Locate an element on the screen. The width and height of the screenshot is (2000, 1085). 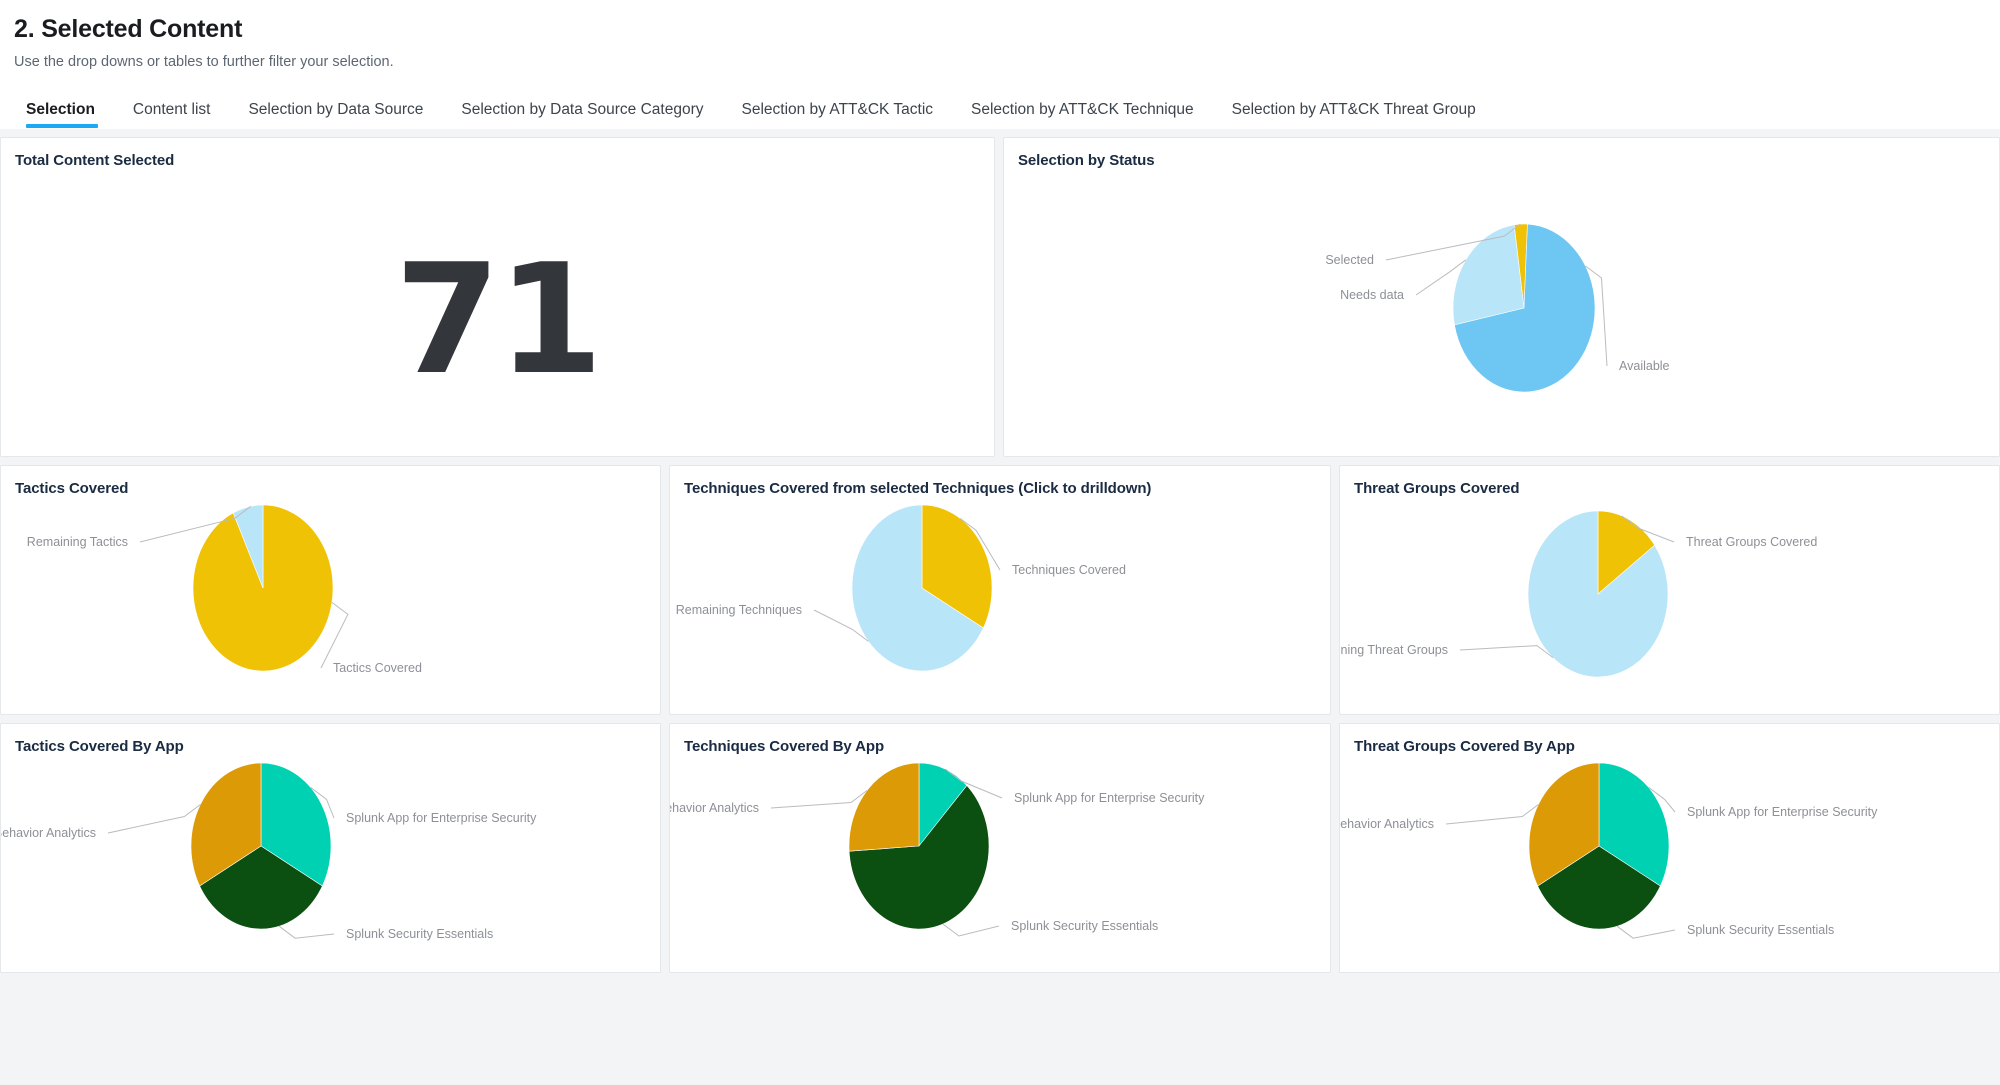
chart-techniques-covered: Techniques Covered Remaining Techniques is located at coordinates (1000, 590).